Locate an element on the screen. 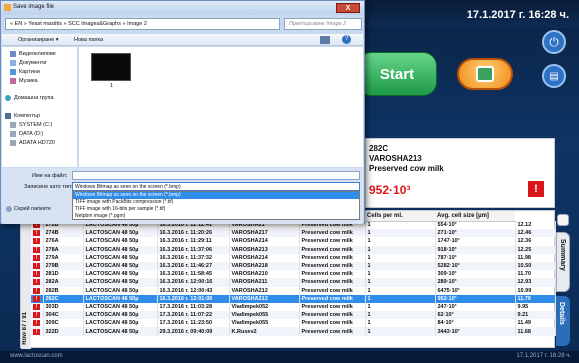 The width and height of the screenshot is (579, 363). app-icon is located at coordinates (7, 7).